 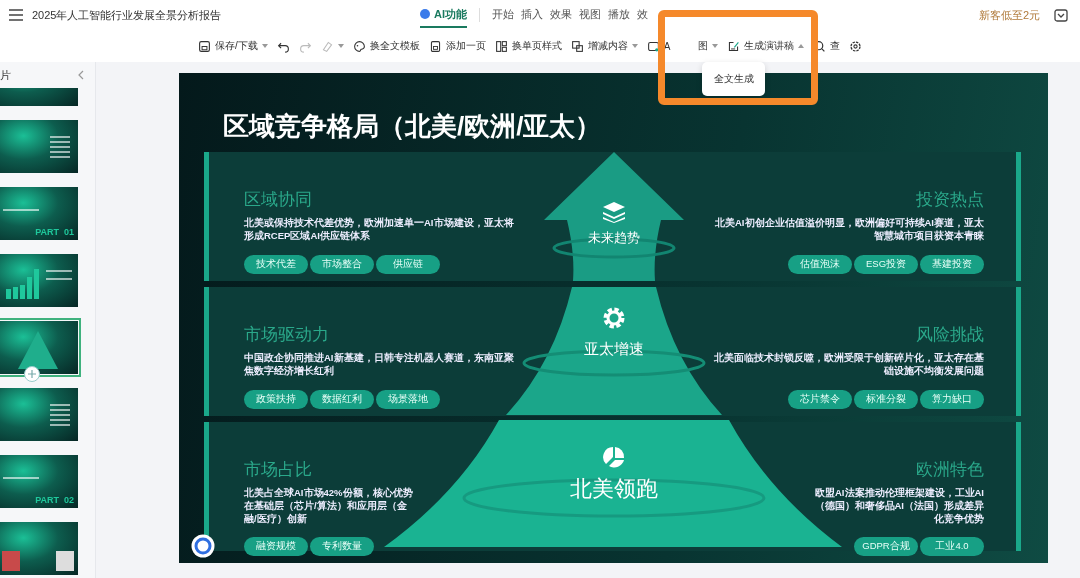 I want to click on section-heading: 投资热点, so click(x=950, y=200).